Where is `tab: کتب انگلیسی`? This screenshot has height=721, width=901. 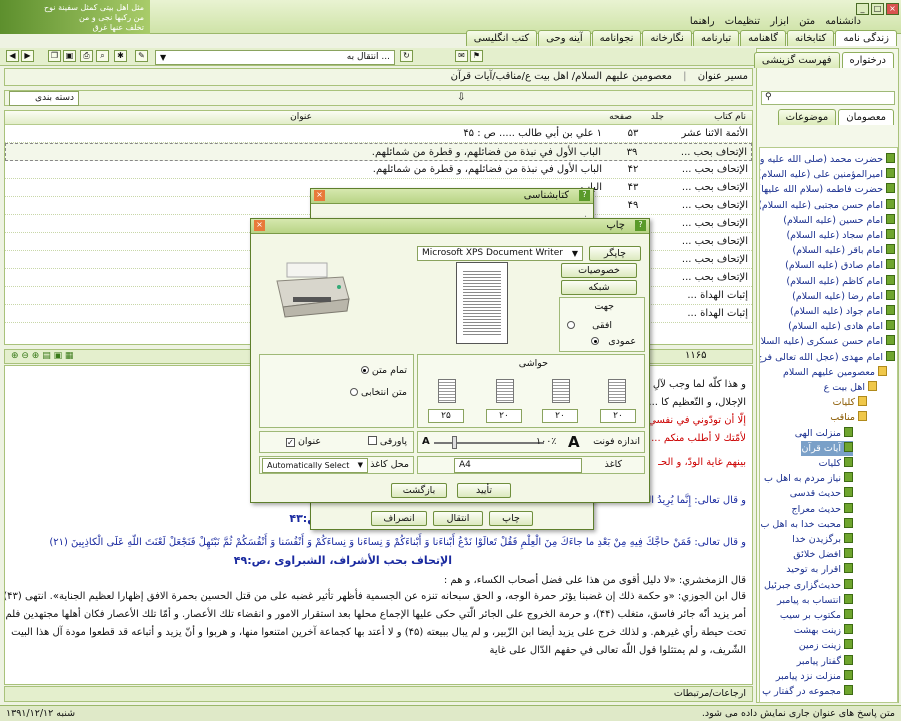
tab: کتب انگلیسی is located at coordinates (501, 38).